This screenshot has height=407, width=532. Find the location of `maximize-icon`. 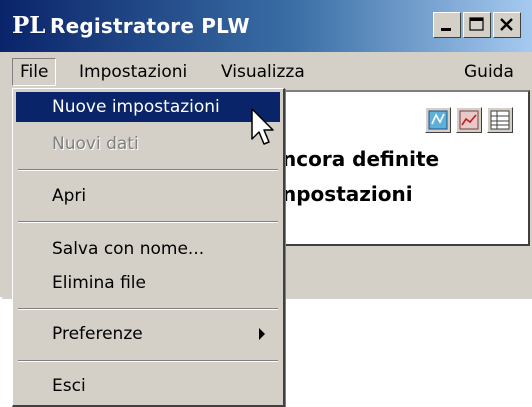

maximize-icon is located at coordinates (476, 24).